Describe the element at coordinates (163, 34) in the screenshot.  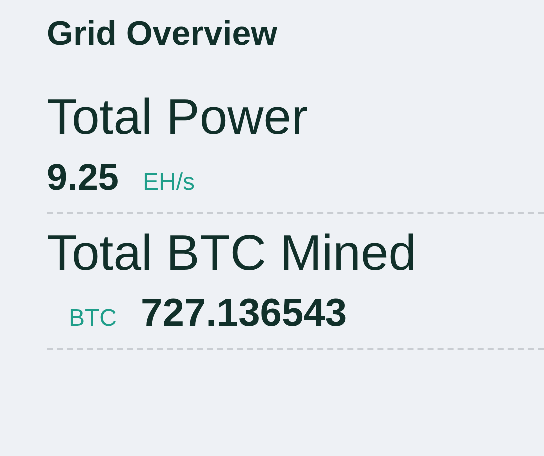
I see `section-title: Grid Overview` at that location.